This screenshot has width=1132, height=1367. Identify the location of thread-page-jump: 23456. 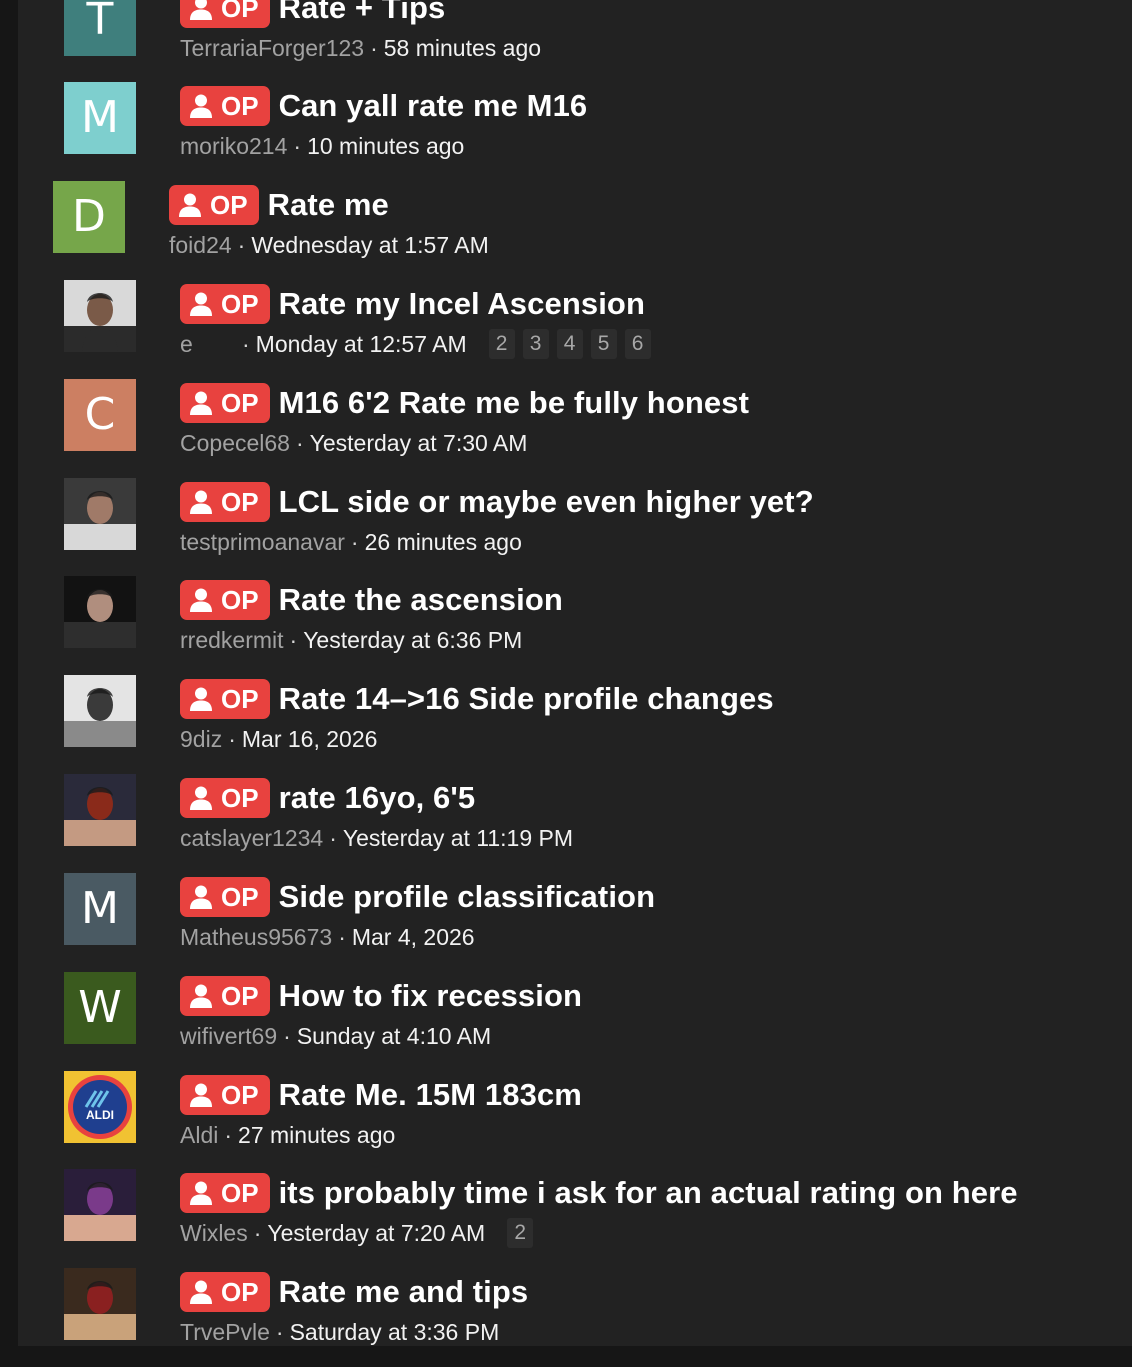
(573, 344).